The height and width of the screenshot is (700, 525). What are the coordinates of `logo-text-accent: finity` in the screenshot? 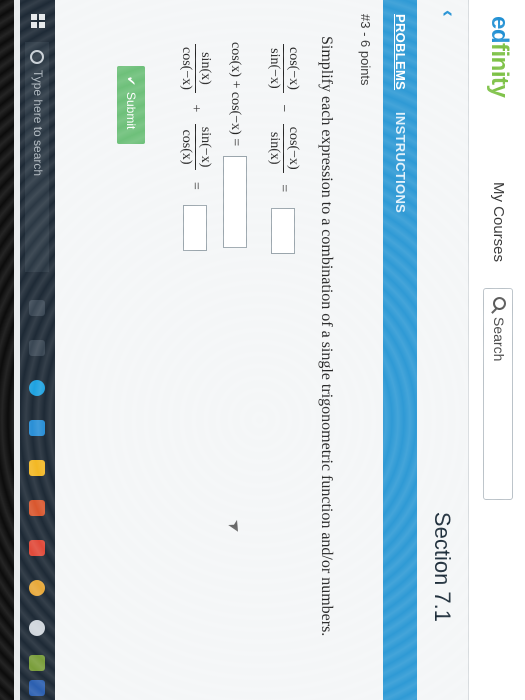 It's located at (499, 70).